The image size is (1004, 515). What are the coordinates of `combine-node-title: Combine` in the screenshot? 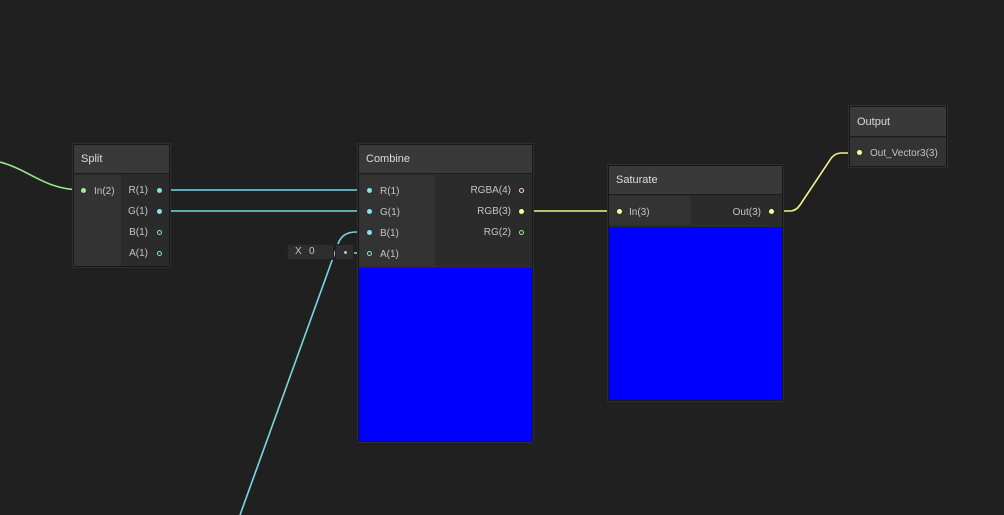 It's located at (445, 159).